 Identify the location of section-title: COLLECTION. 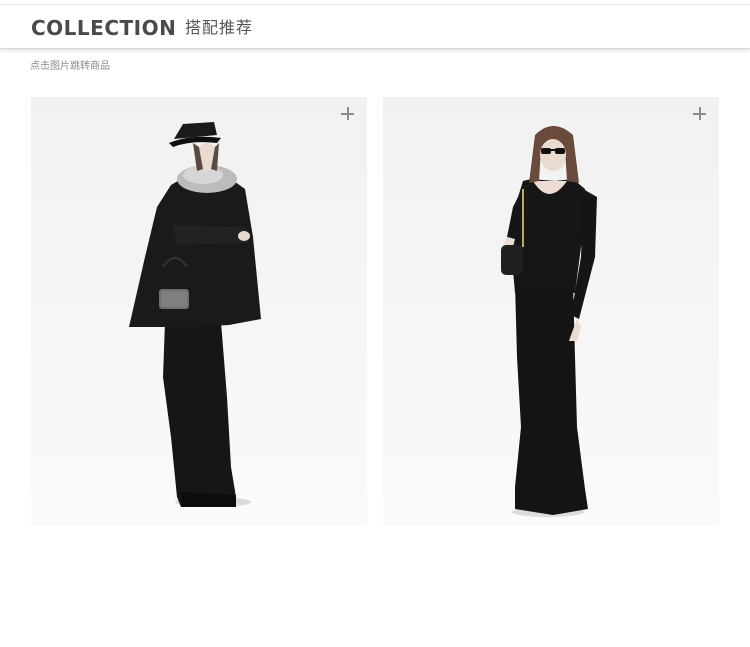
(104, 28).